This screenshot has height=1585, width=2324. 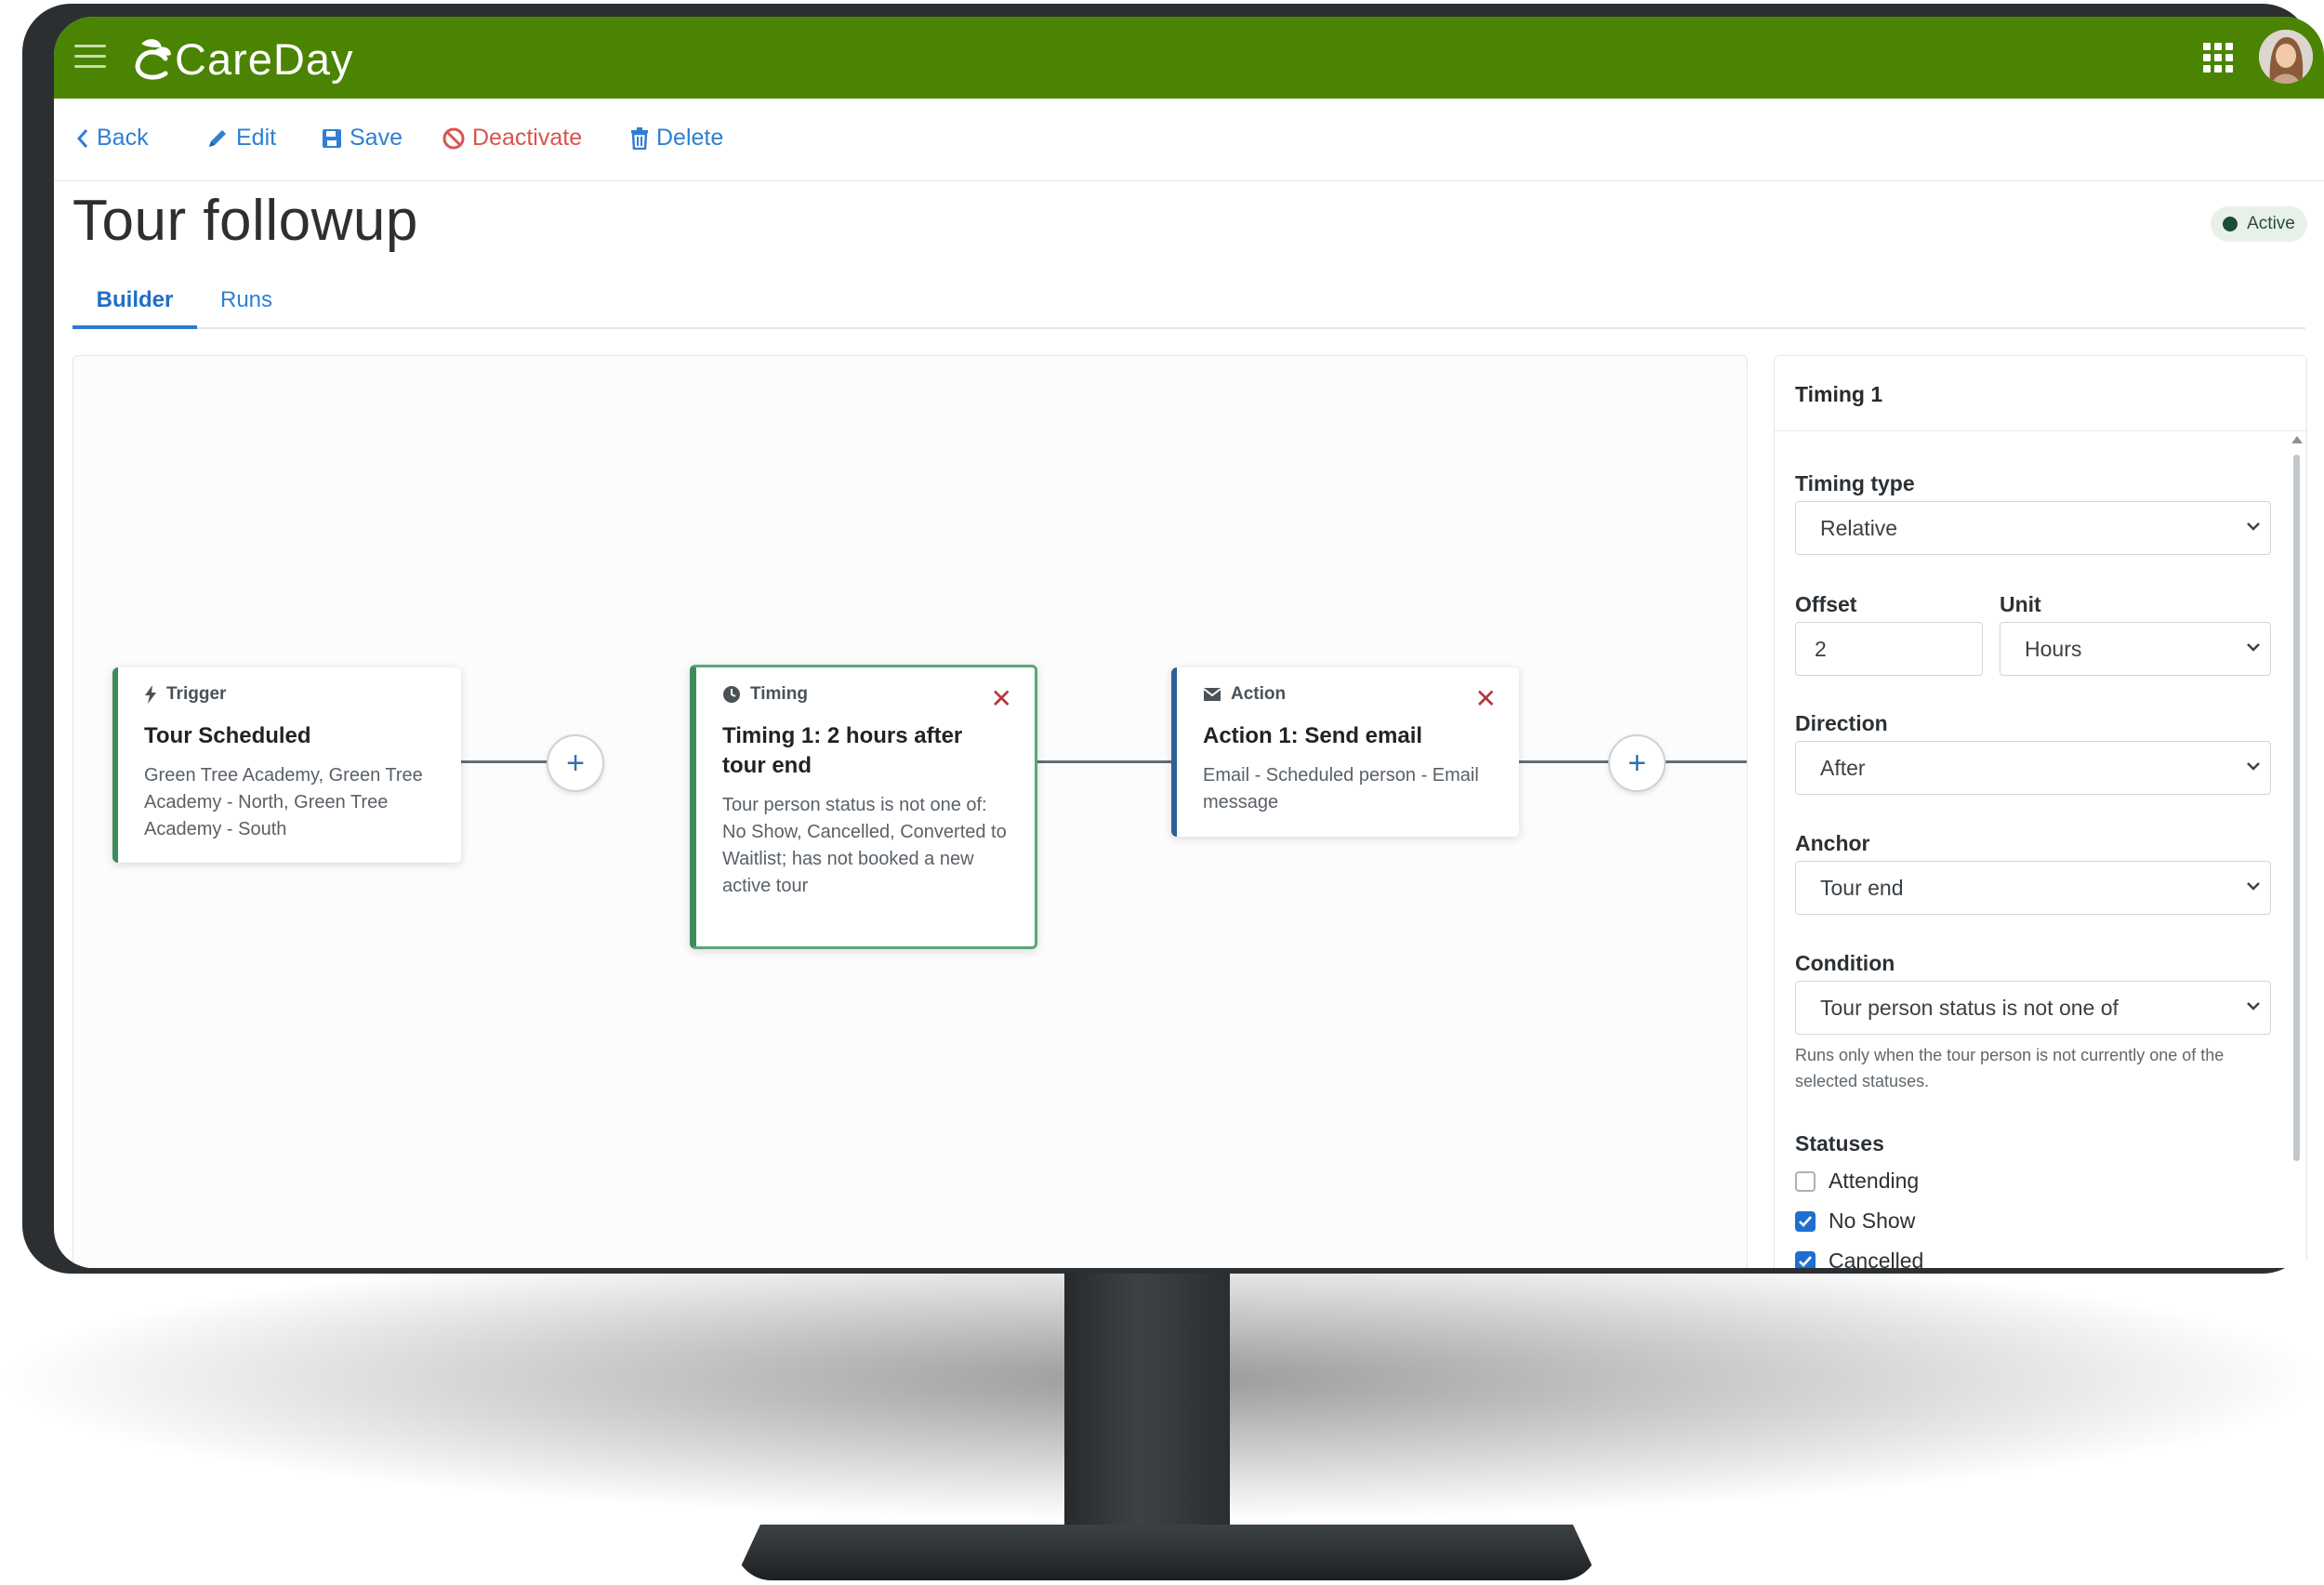 What do you see at coordinates (2020, 604) in the screenshot?
I see `unit-label: Unit` at bounding box center [2020, 604].